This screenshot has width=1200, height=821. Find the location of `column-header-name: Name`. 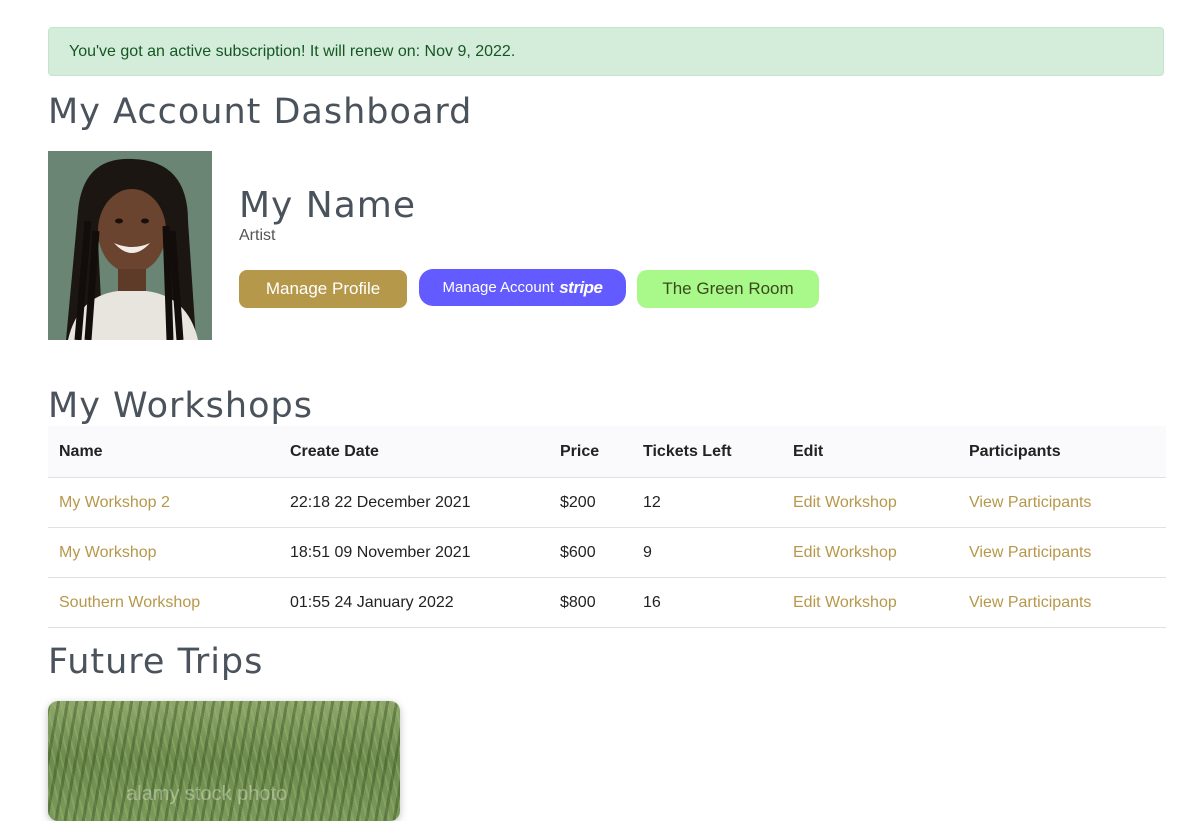

column-header-name: Name is located at coordinates (163, 452).